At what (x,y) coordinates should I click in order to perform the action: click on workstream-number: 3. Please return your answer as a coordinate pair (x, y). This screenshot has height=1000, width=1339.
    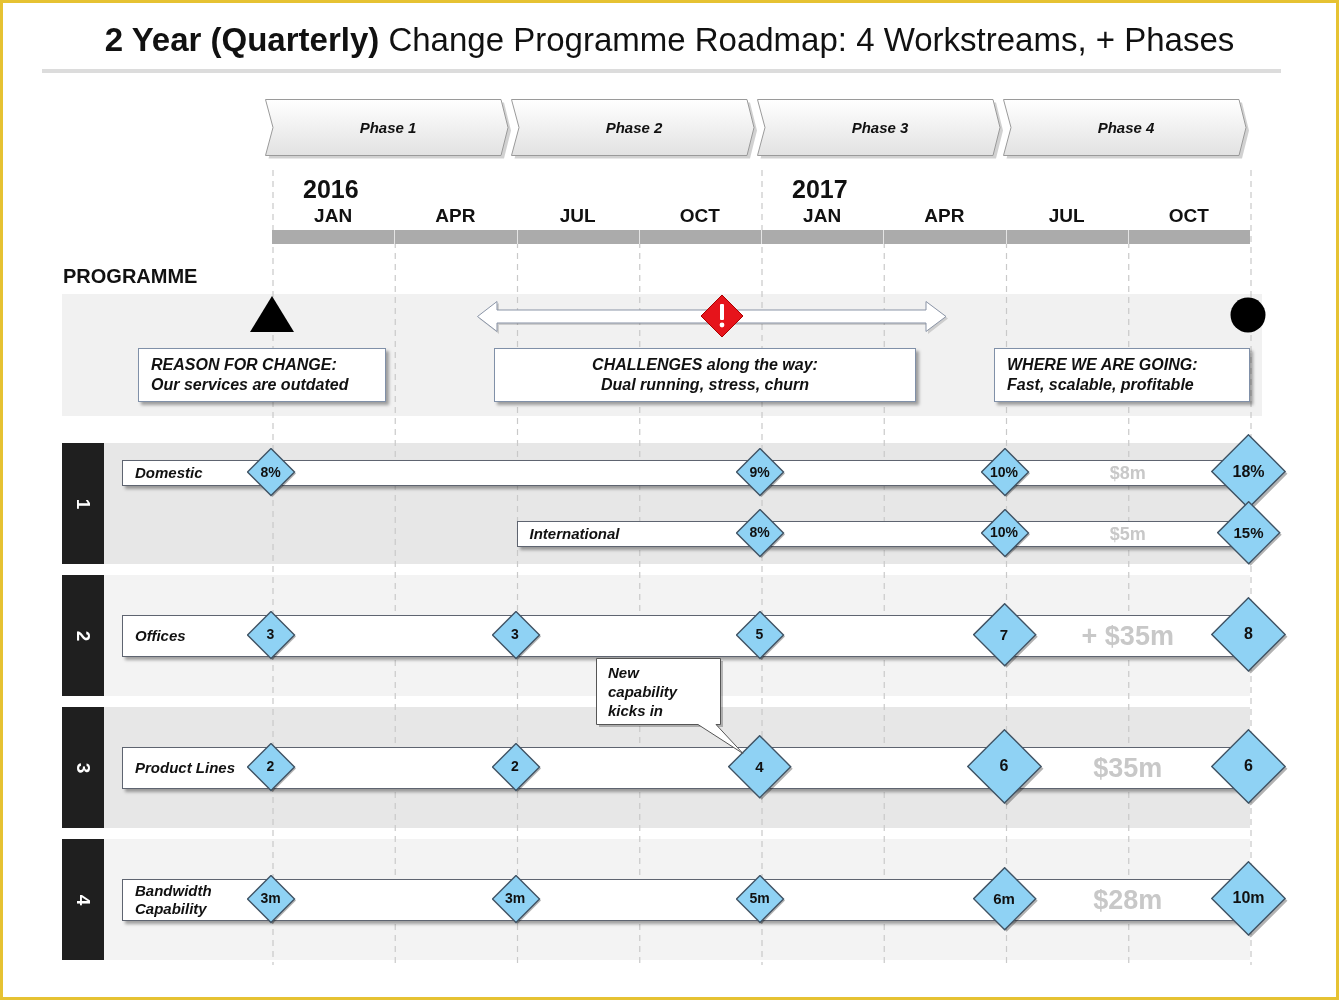
    Looking at the image, I should click on (83, 767).